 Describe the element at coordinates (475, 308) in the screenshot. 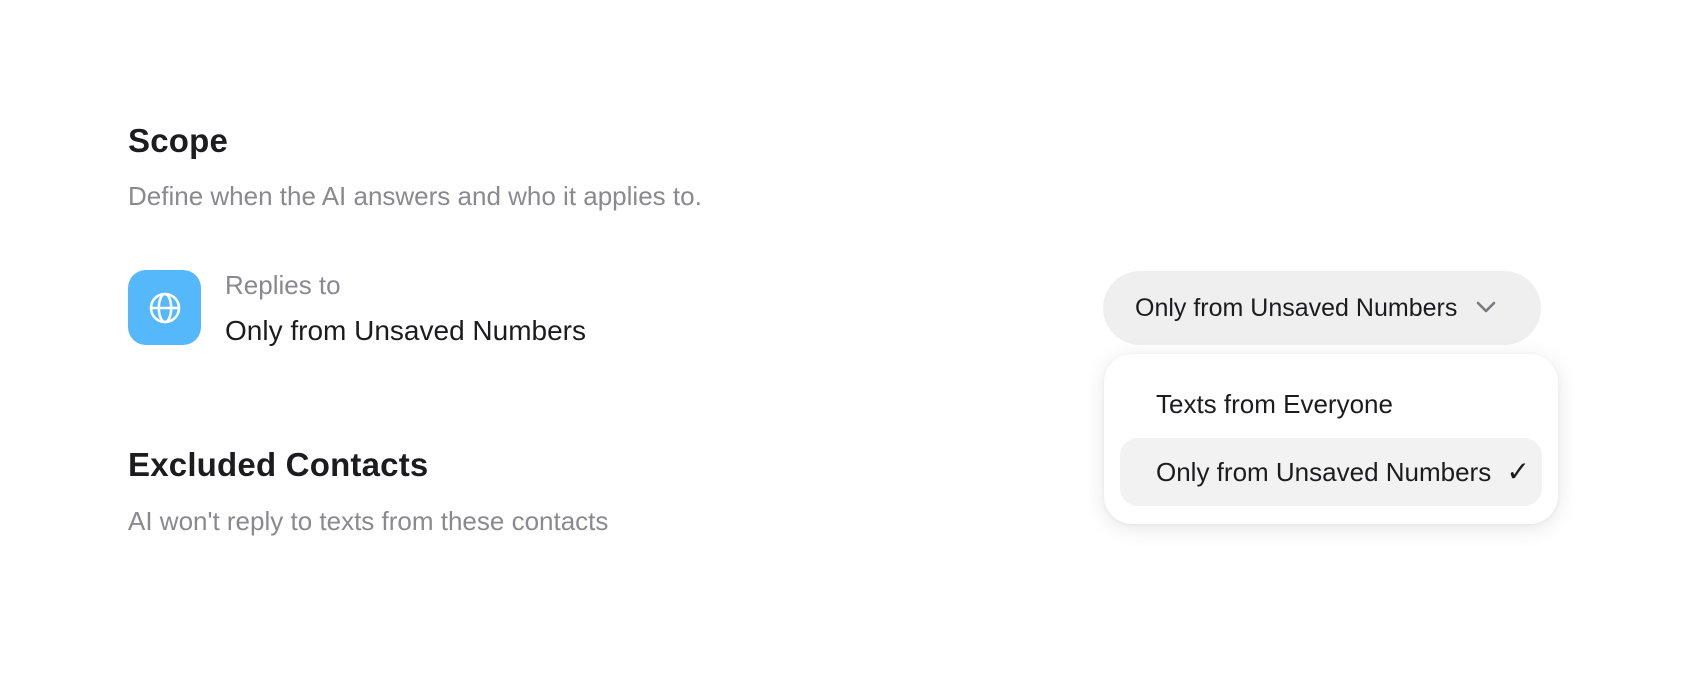

I see `replies-to-text: Replies to Only from Unsaved Numbers` at that location.